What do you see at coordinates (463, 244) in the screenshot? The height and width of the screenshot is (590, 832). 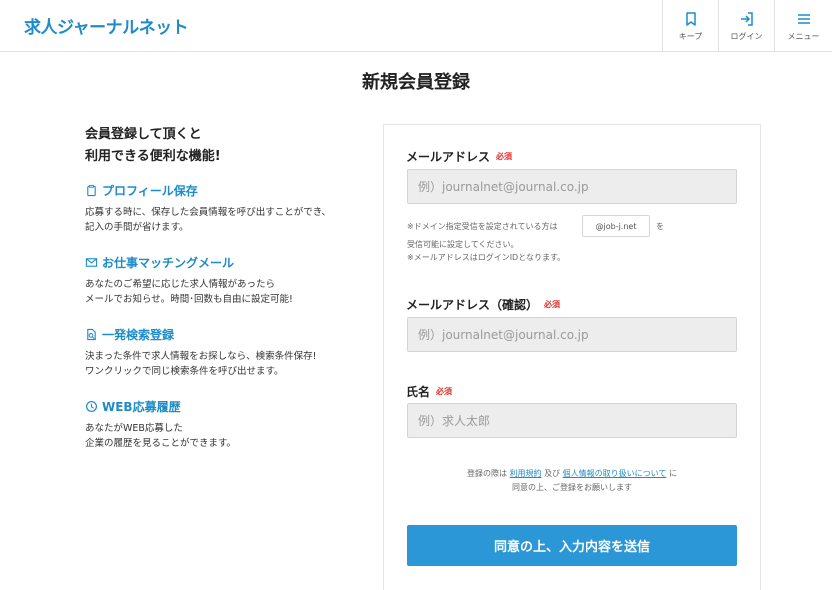 I see `receive-note: 受信可能に設定してください。` at bounding box center [463, 244].